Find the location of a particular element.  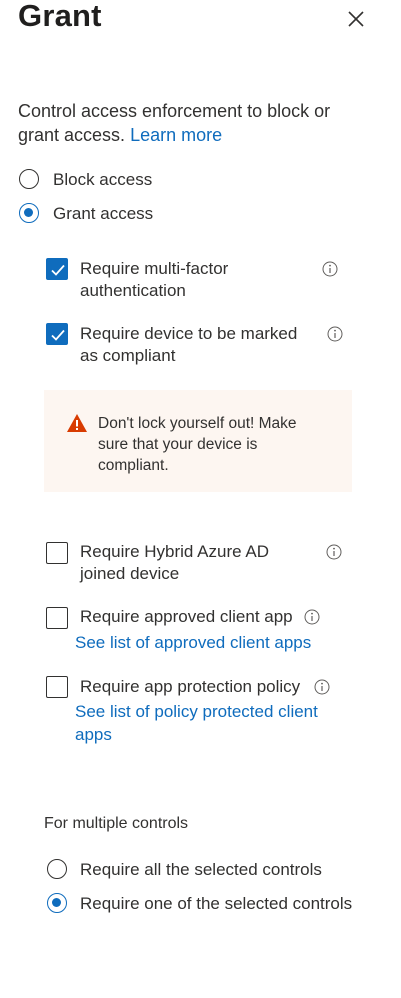

mfa-checkbox is located at coordinates (57, 269).